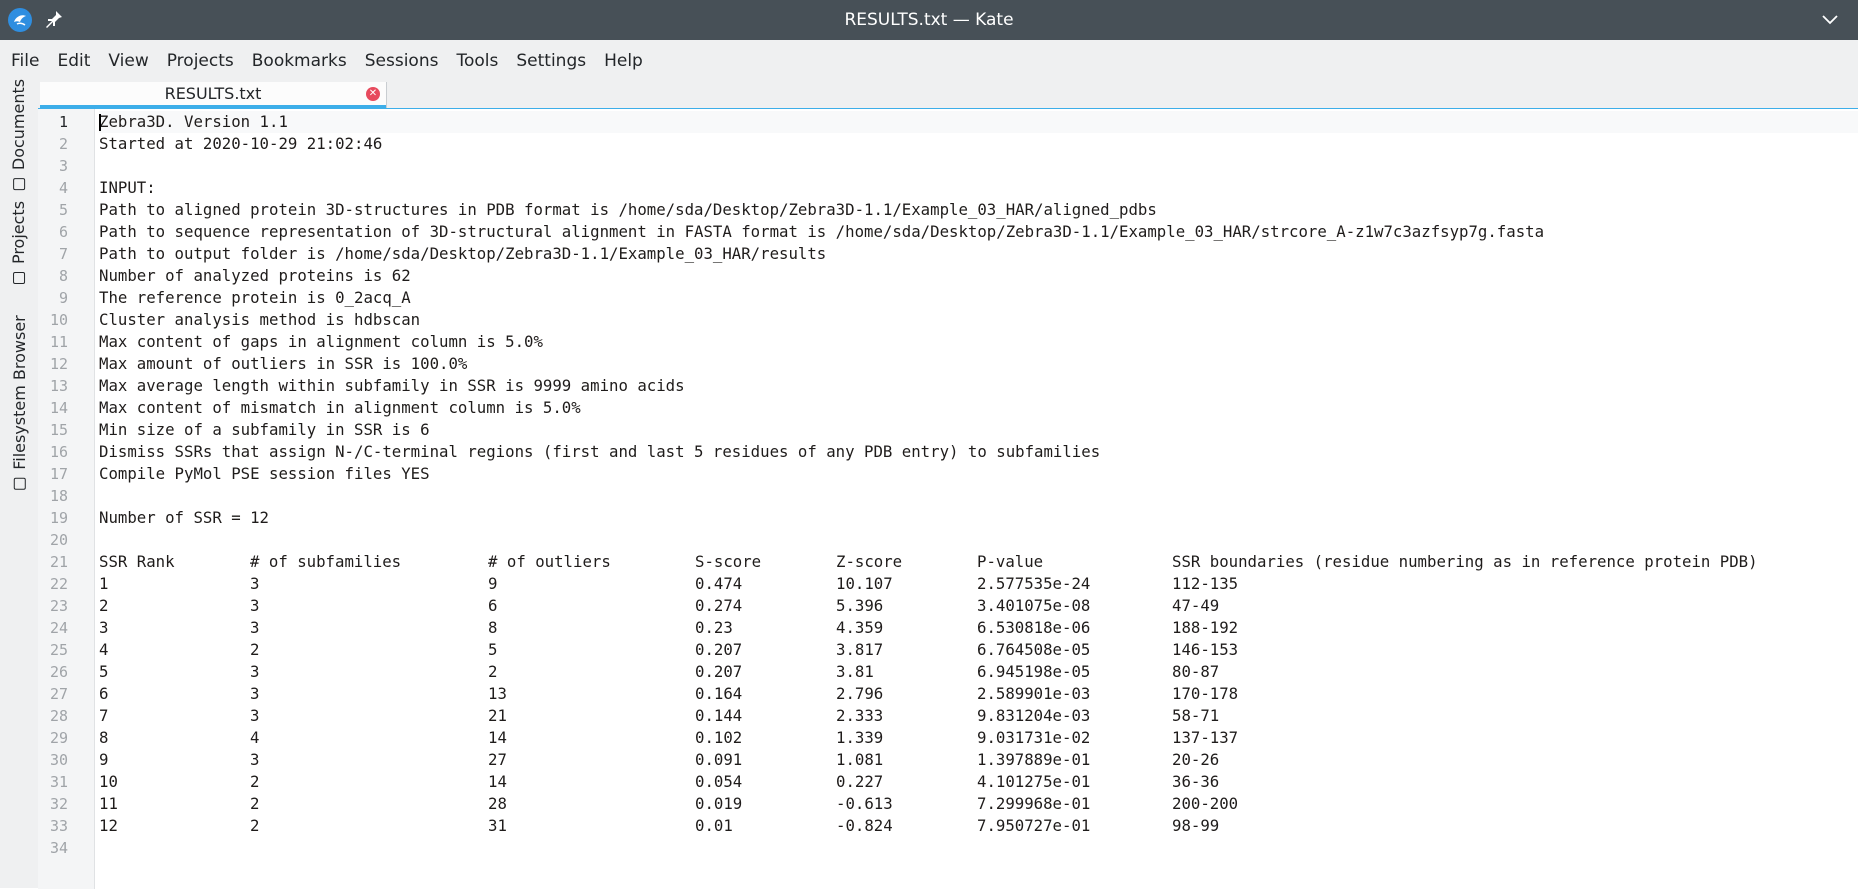  What do you see at coordinates (954, 584) in the screenshot?
I see `editor-line: 22 1 3 9 0.474 10.107 2.577535e-24 112-135` at bounding box center [954, 584].